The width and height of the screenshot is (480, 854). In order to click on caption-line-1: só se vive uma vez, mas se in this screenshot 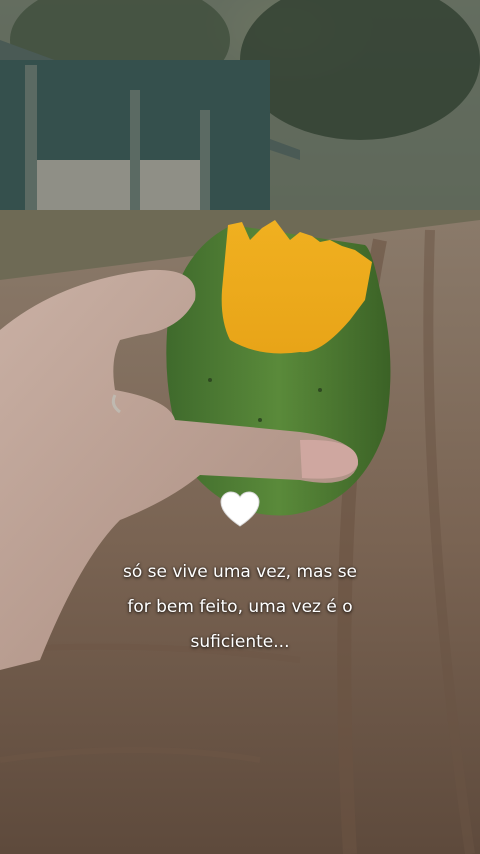, I will do `click(240, 572)`.